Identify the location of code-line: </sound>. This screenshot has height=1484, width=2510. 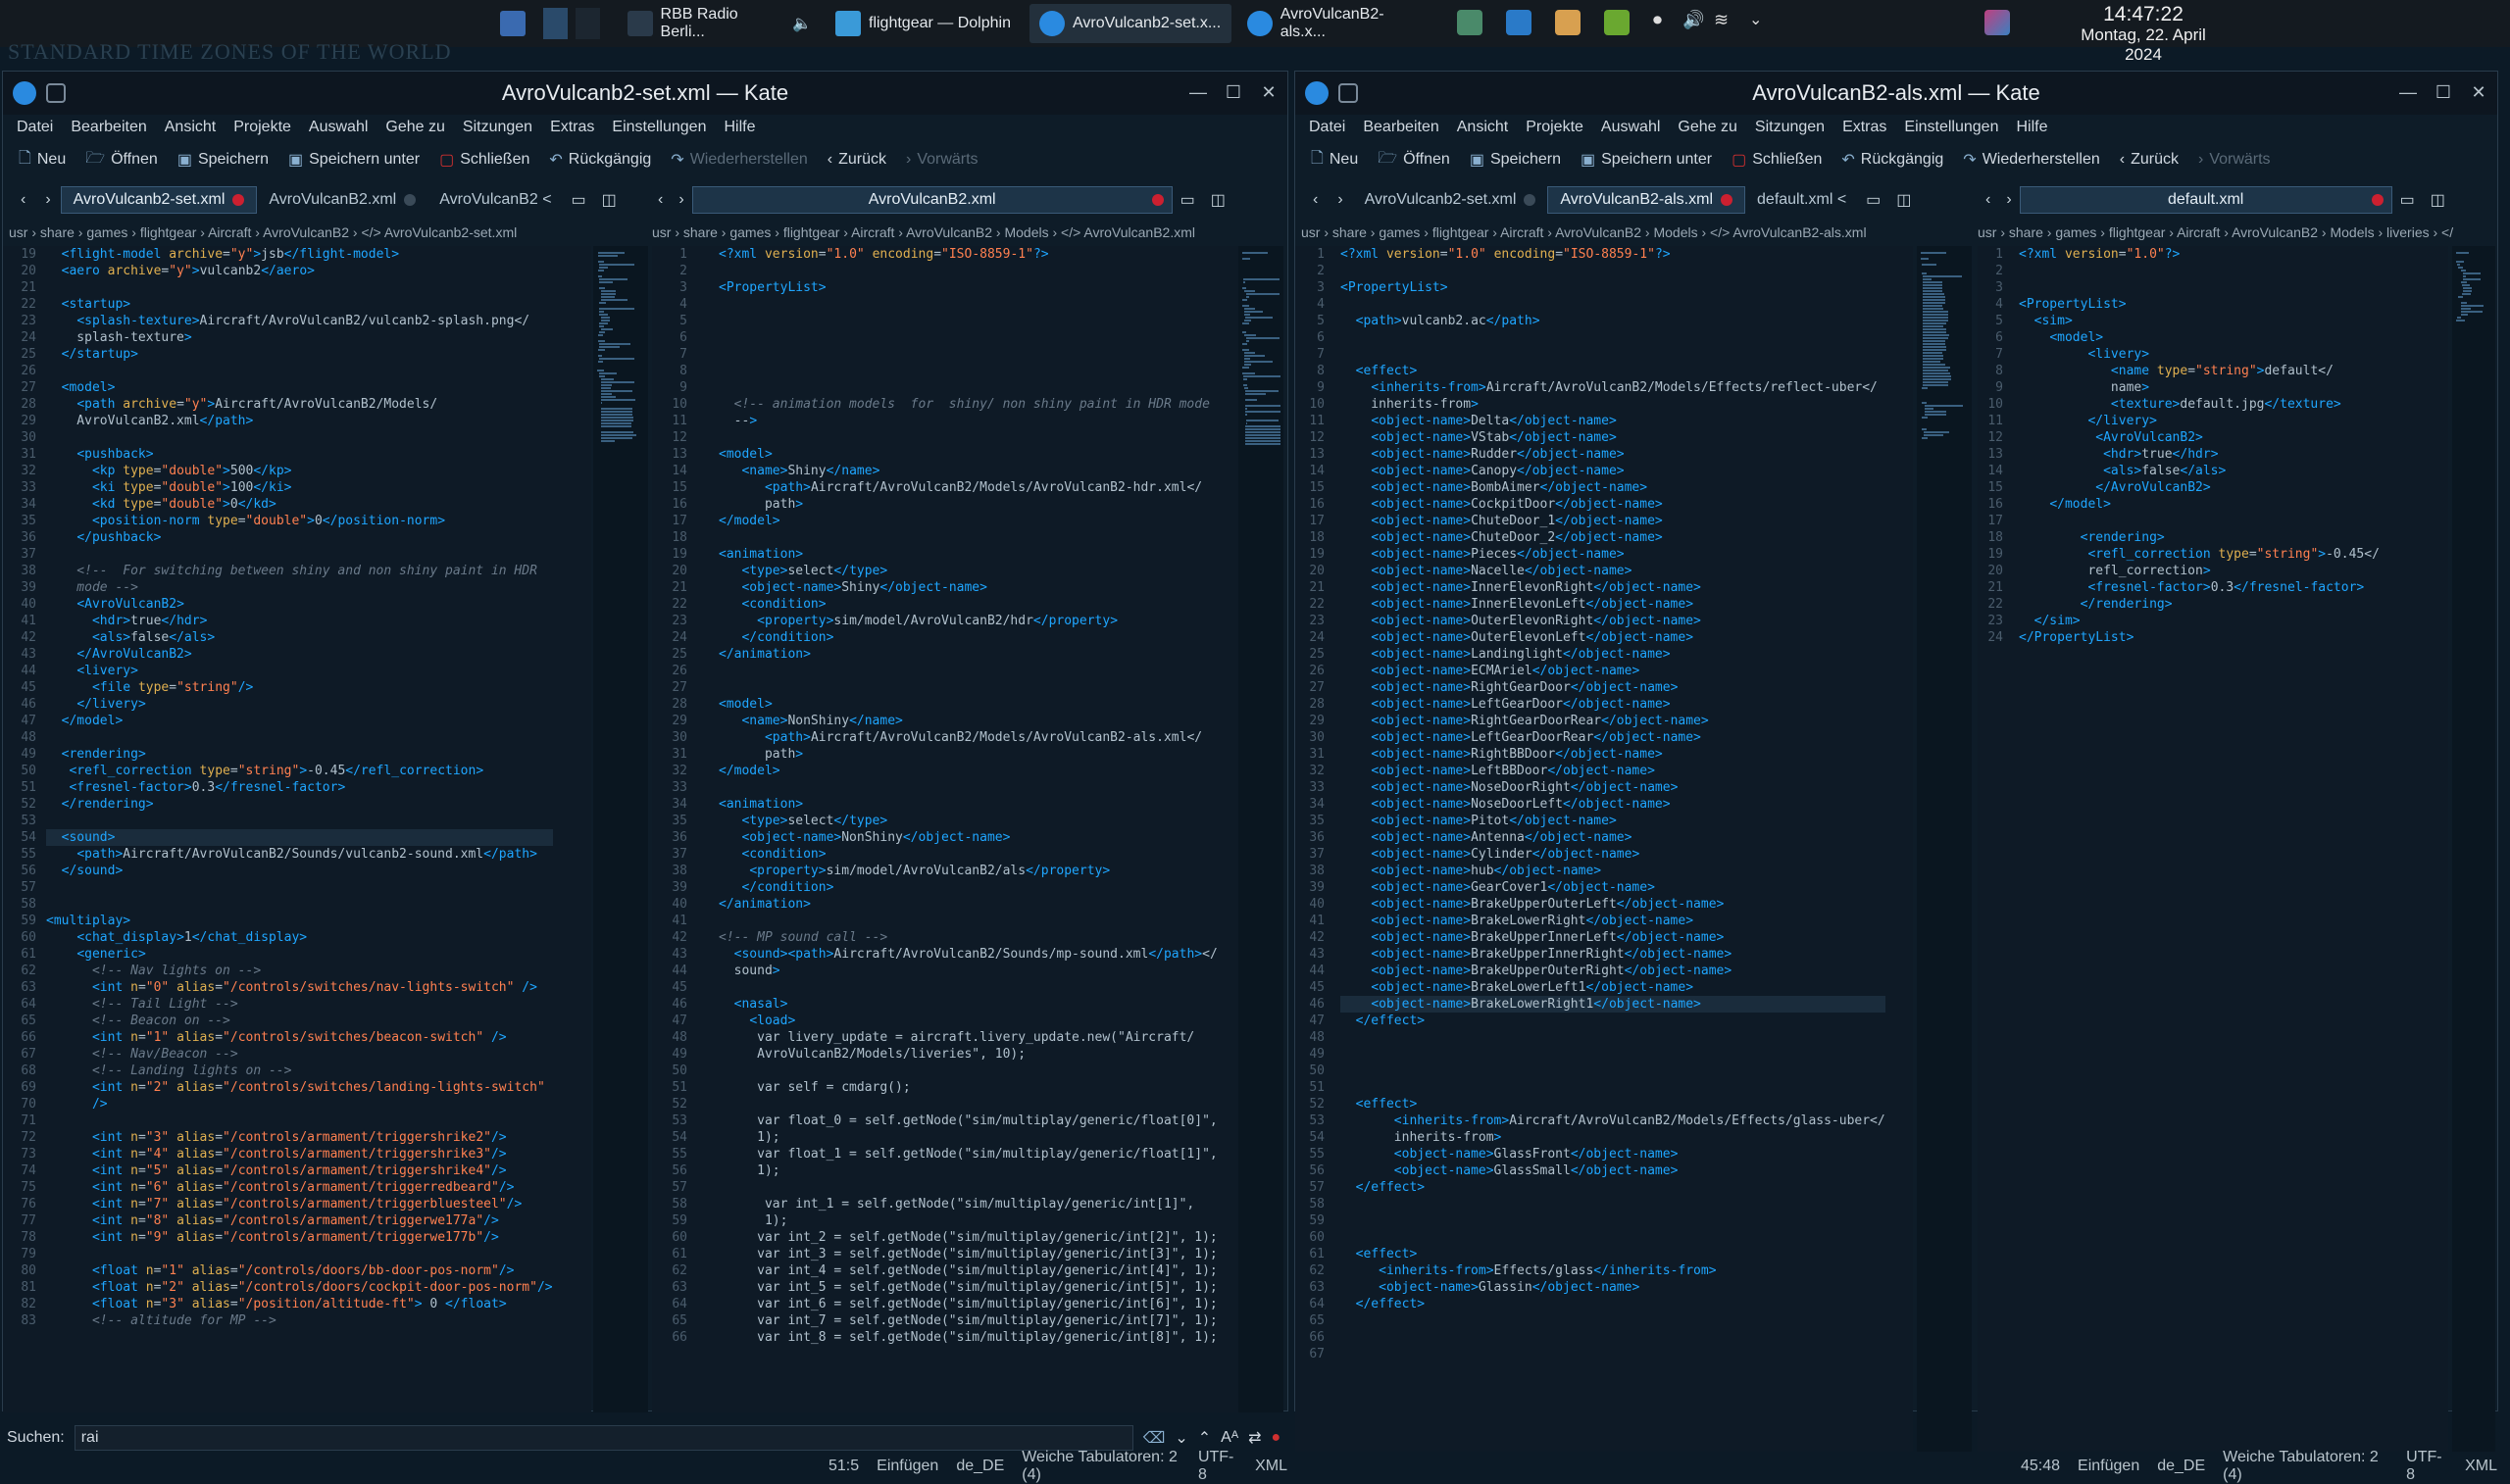
(299, 871).